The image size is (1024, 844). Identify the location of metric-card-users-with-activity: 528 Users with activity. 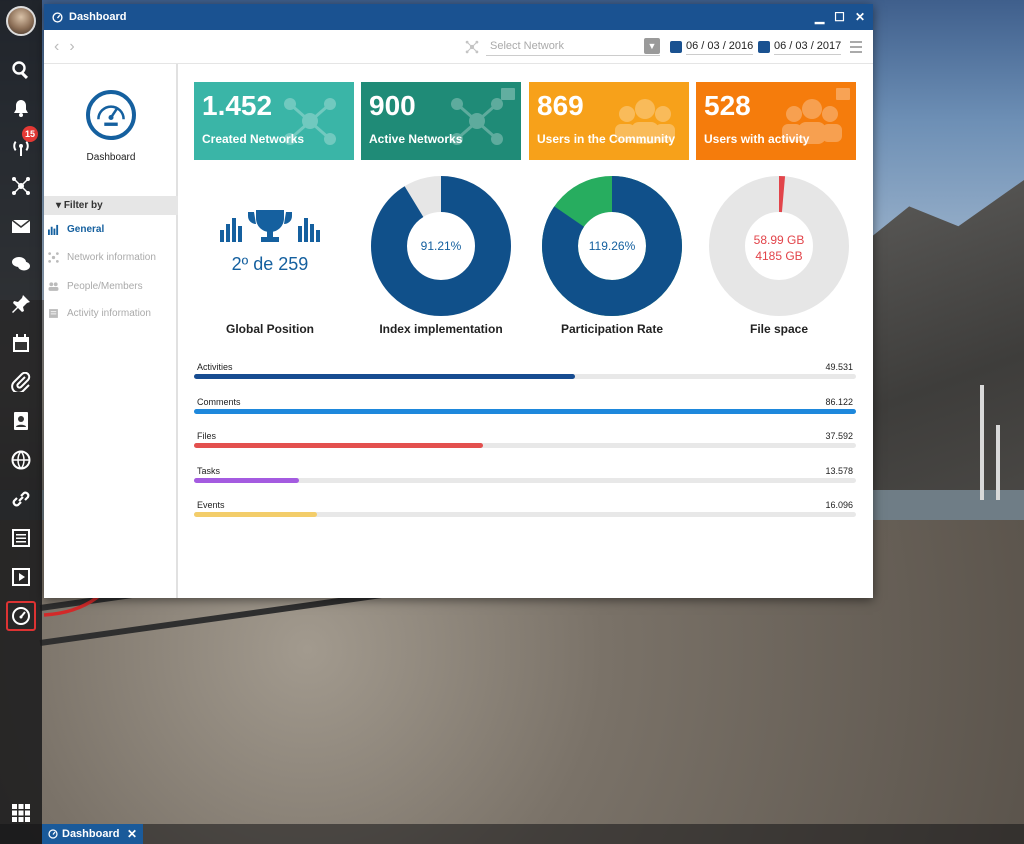
(776, 121).